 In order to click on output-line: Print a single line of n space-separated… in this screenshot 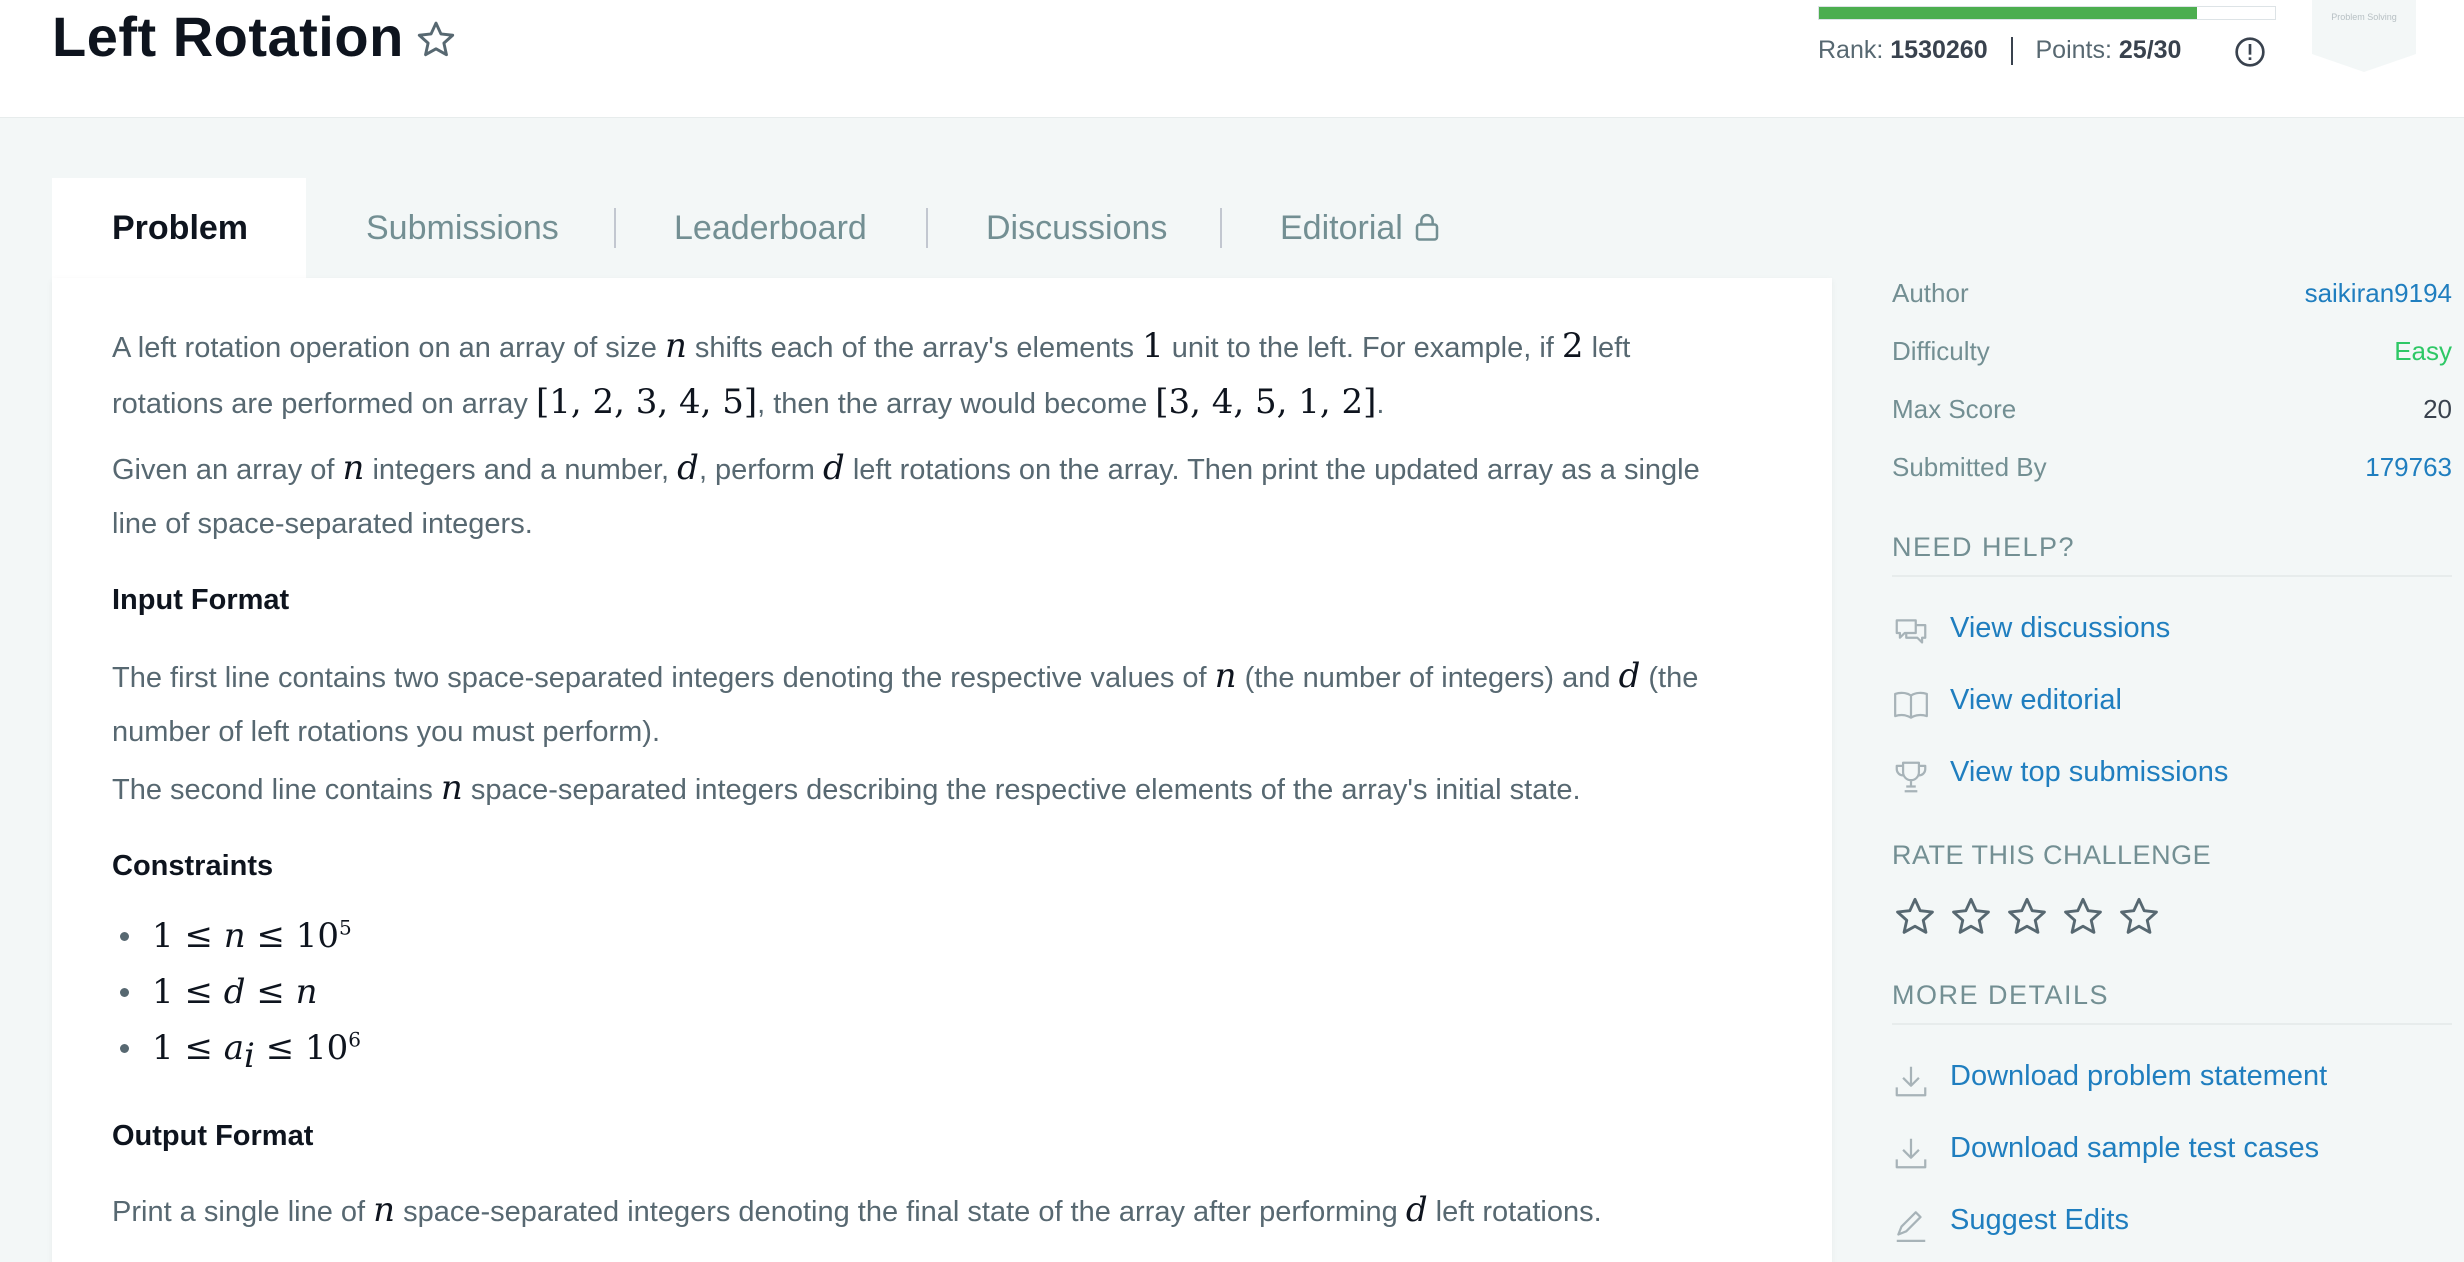, I will do `click(942, 1211)`.